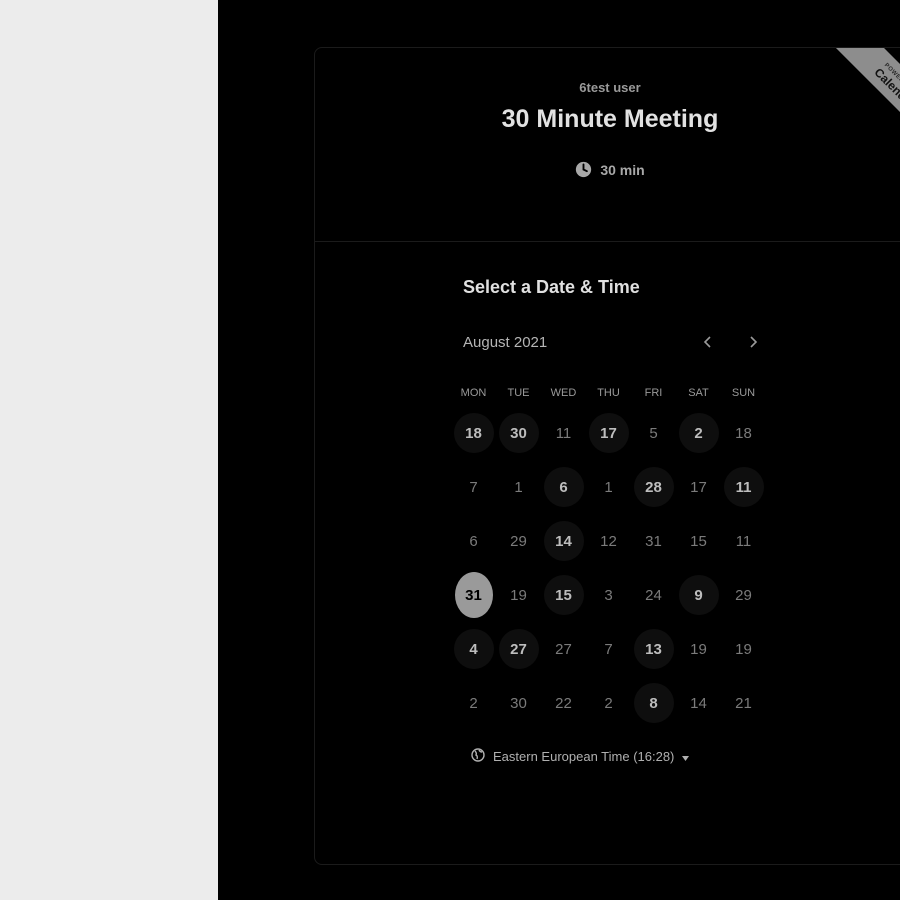  Describe the element at coordinates (610, 87) in the screenshot. I see `host-name: 6test user` at that location.